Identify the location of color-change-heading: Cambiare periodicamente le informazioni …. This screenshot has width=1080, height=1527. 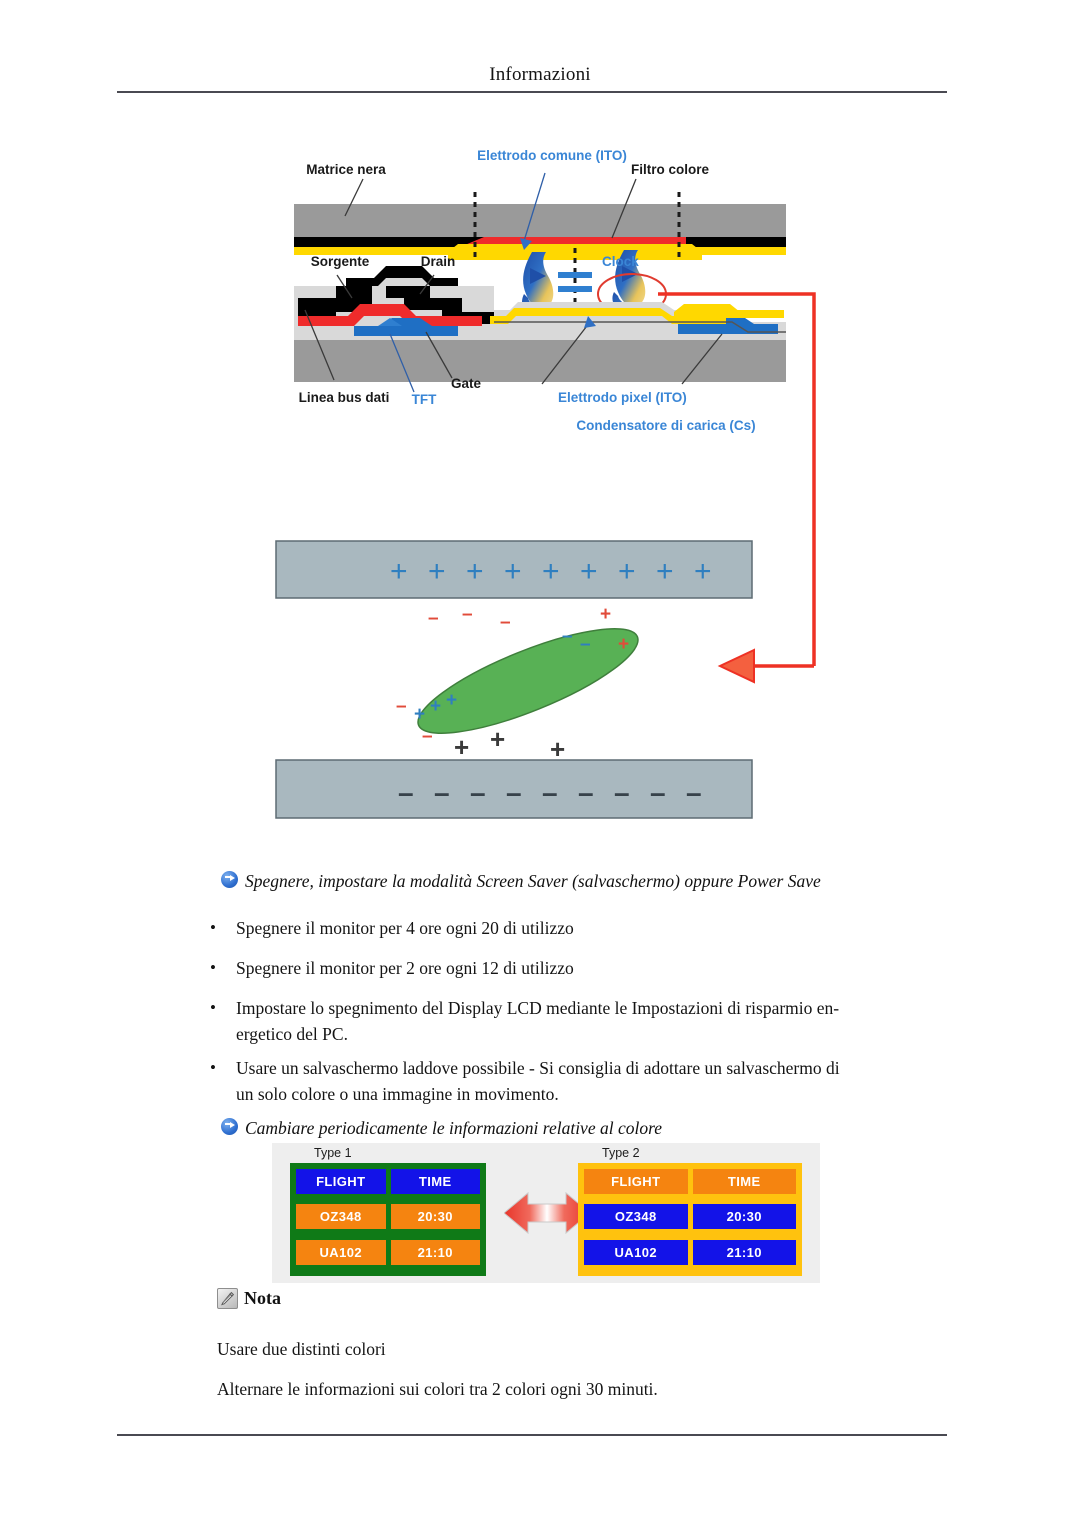
(454, 1128).